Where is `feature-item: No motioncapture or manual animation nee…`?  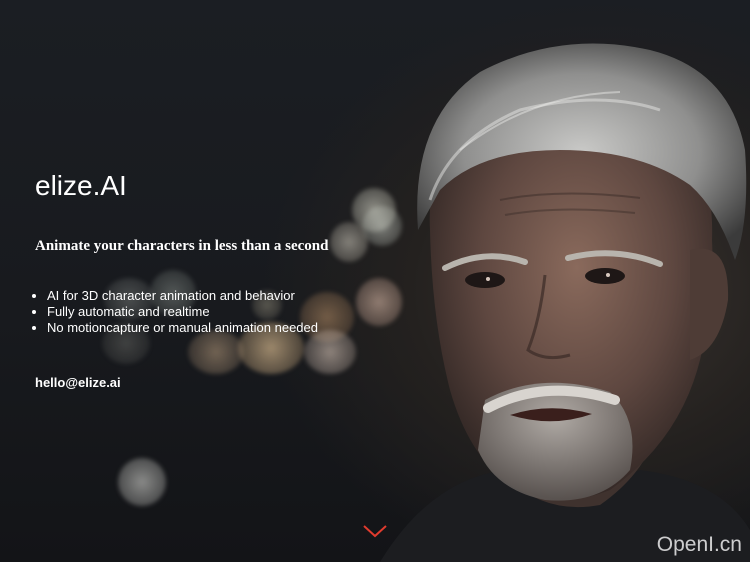
feature-item: No motioncapture or manual animation nee… is located at coordinates (182, 328).